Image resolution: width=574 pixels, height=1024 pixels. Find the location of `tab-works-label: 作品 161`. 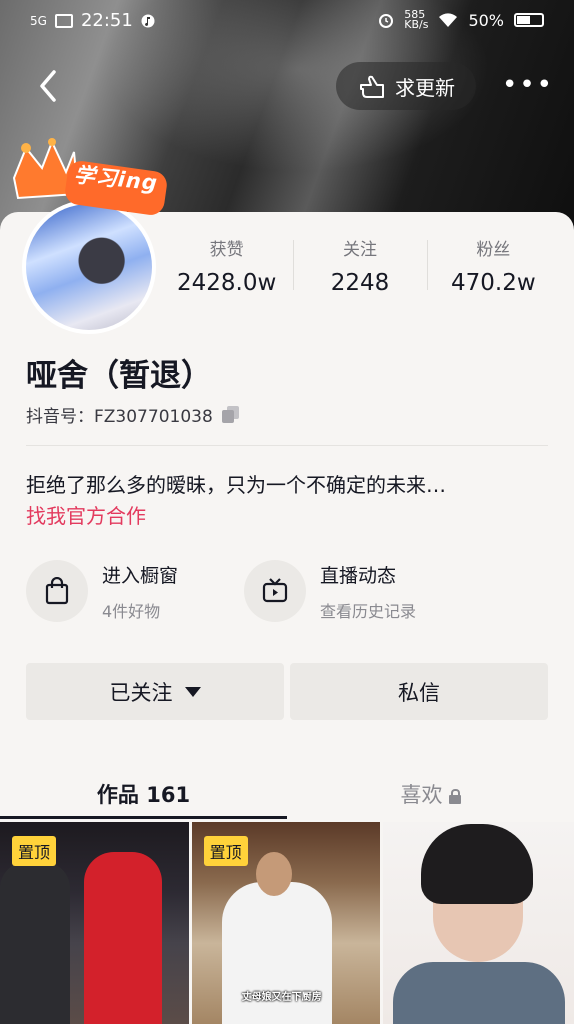

tab-works-label: 作品 161 is located at coordinates (143, 795).